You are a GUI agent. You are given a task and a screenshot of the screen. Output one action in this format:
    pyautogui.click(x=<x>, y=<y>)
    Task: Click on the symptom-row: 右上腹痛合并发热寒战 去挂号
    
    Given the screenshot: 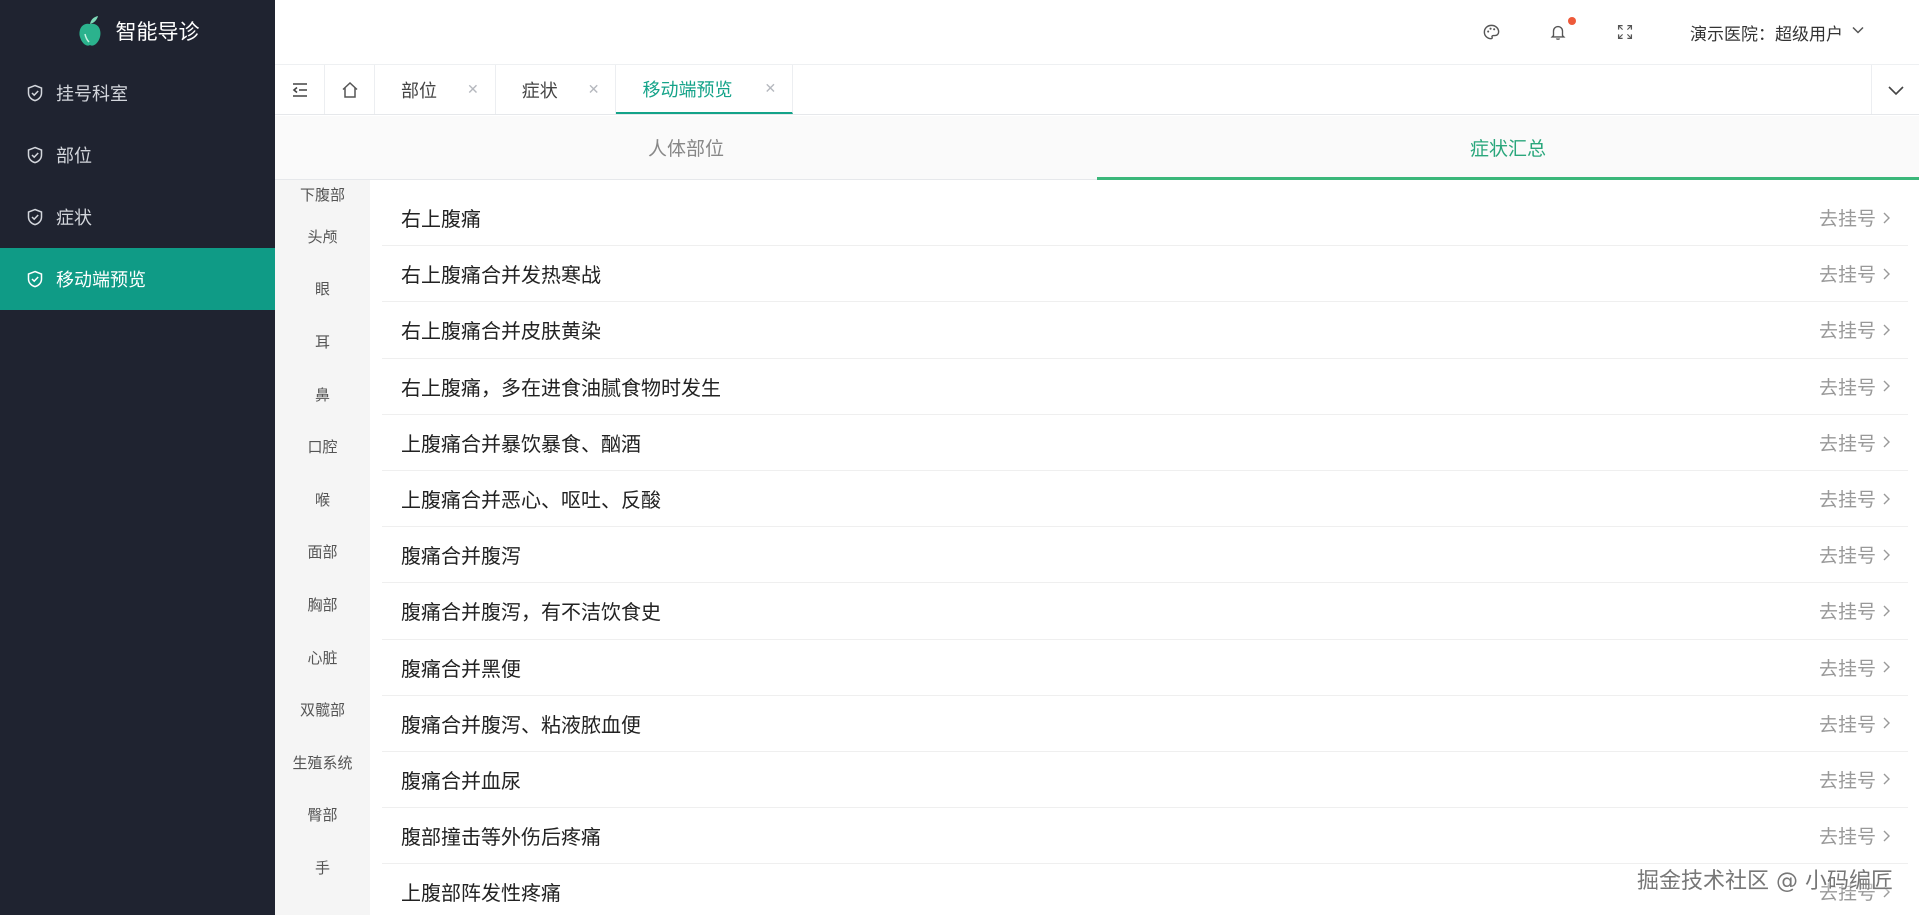 What is the action you would take?
    pyautogui.click(x=1145, y=274)
    